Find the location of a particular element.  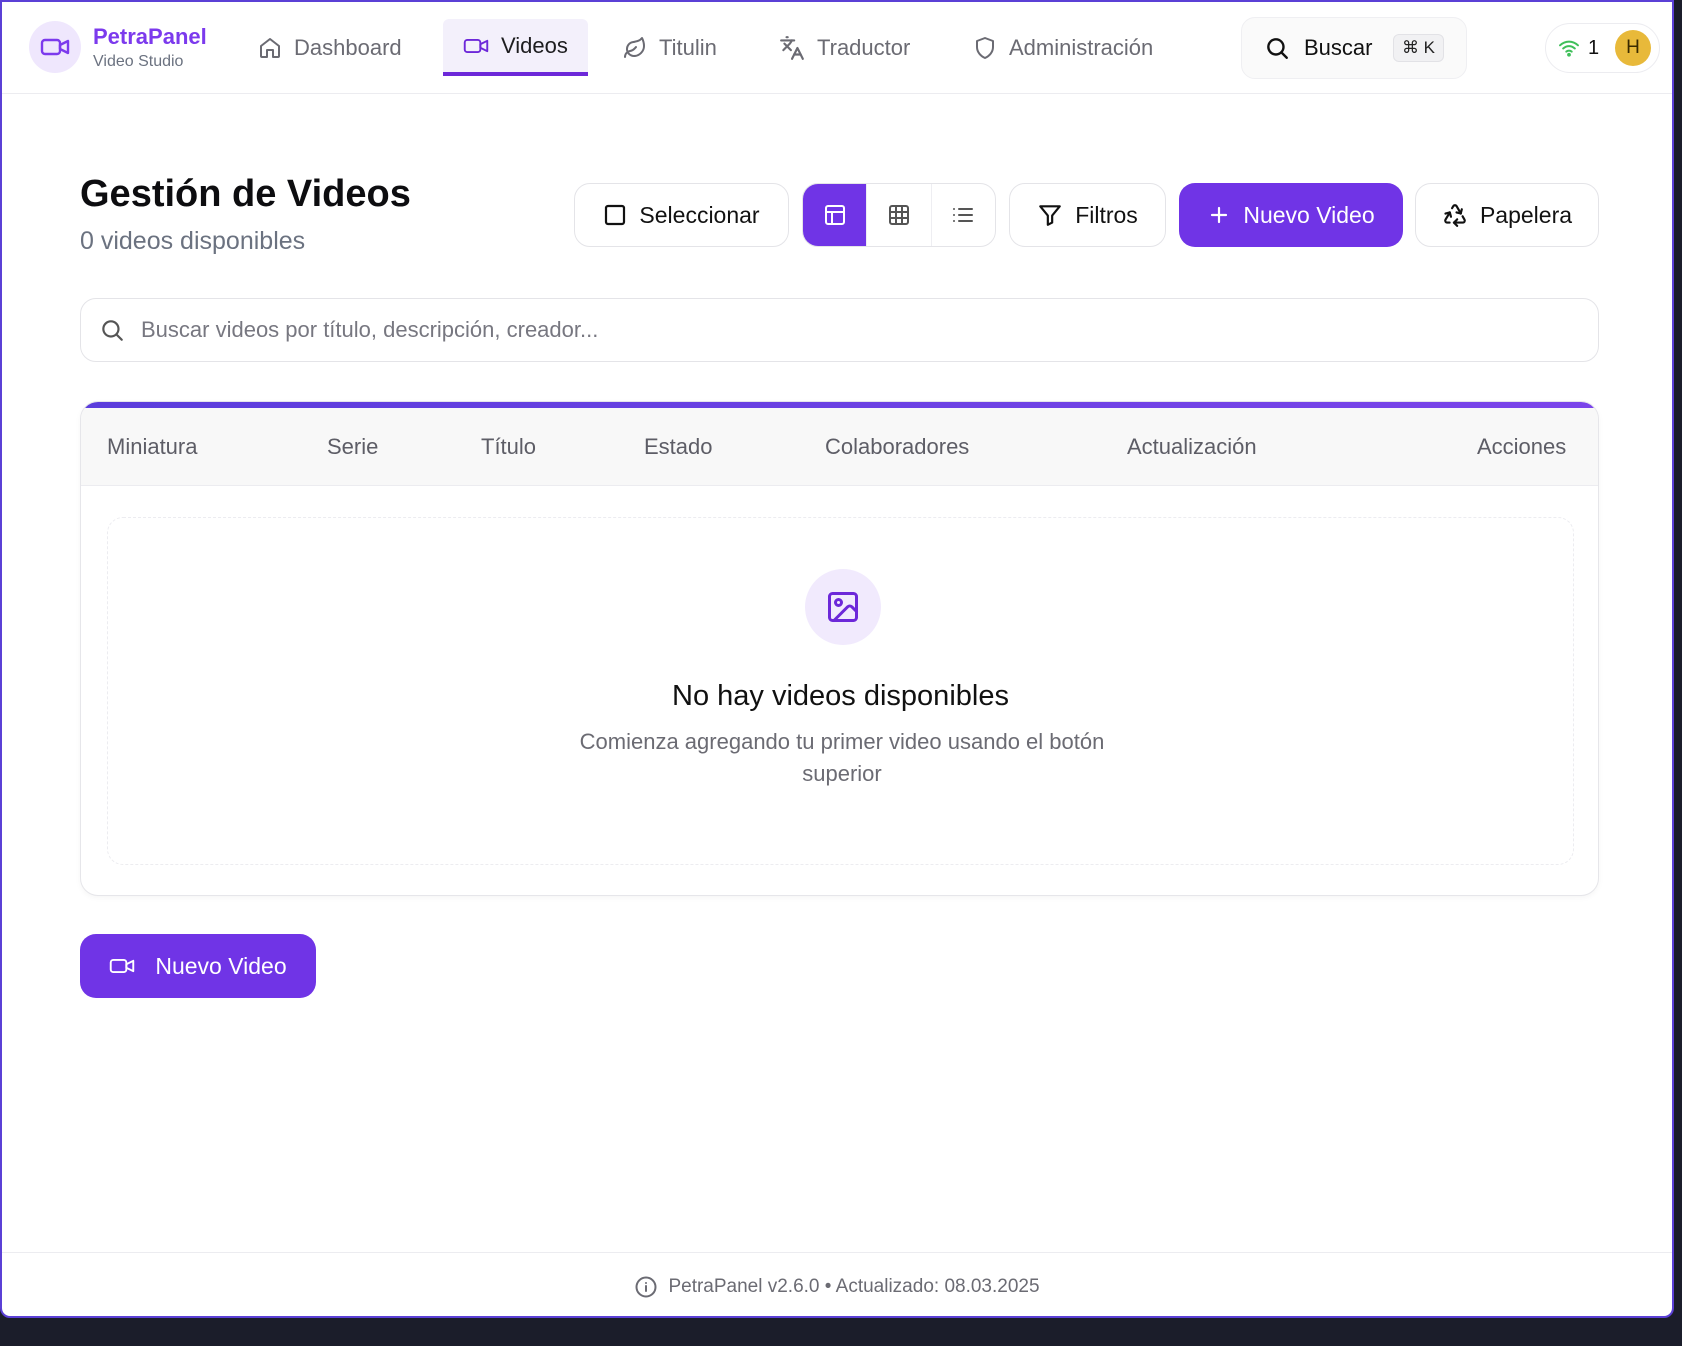

brand-name: PetraPanel is located at coordinates (150, 37).